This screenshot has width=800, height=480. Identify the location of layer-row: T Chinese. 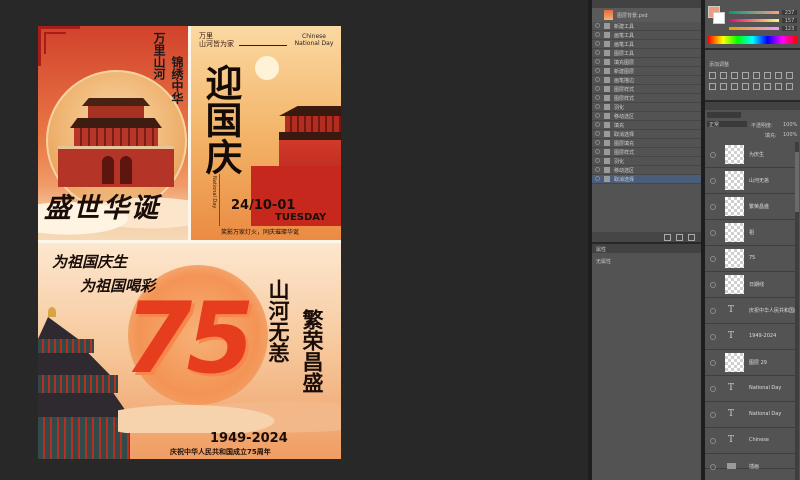
(750, 441).